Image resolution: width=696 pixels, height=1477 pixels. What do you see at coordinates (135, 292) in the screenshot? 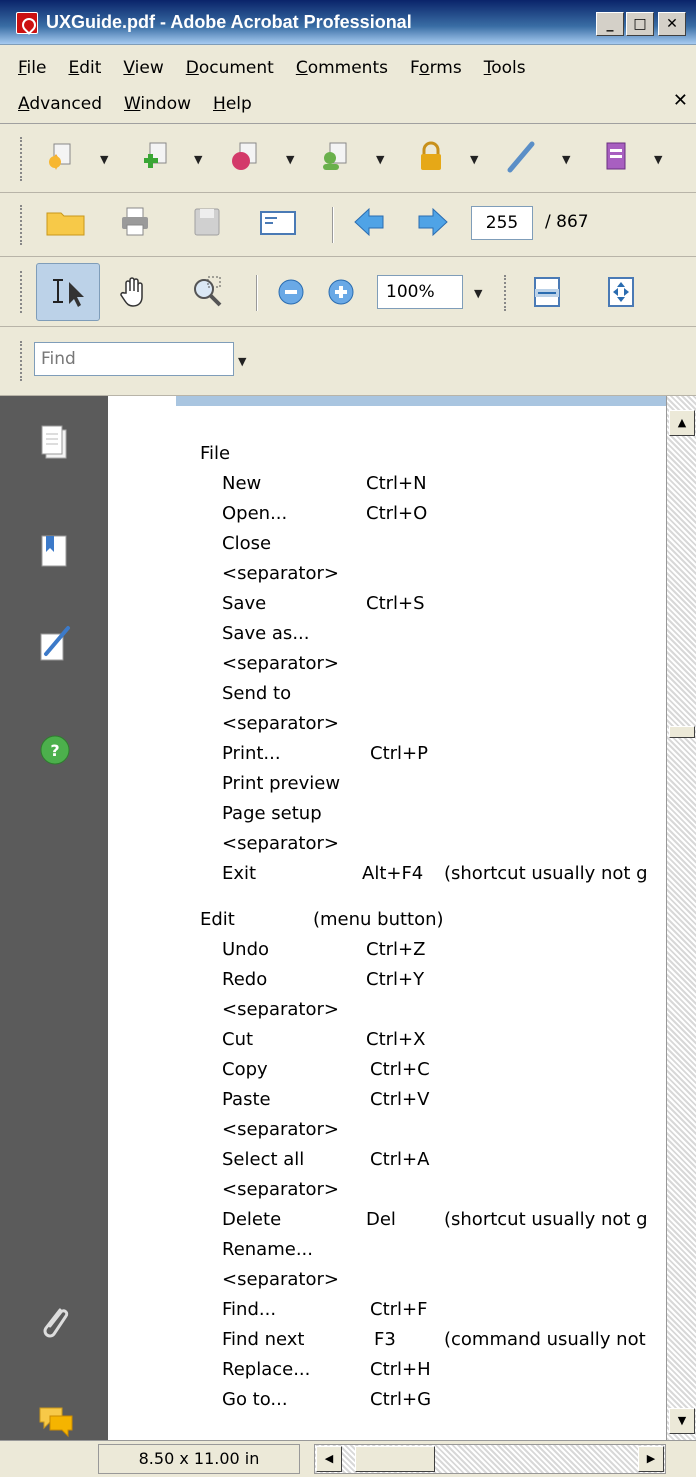
I see `hand-tool-icon` at bounding box center [135, 292].